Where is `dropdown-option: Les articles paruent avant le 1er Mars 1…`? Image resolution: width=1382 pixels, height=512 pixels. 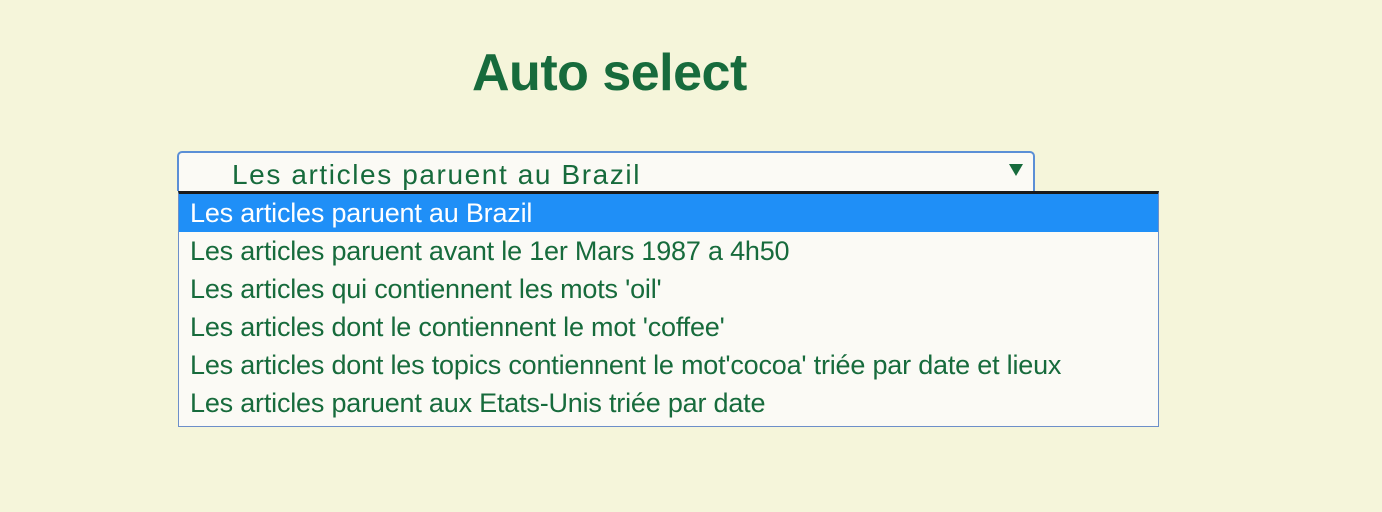
dropdown-option: Les articles paruent avant le 1er Mars 1… is located at coordinates (668, 251).